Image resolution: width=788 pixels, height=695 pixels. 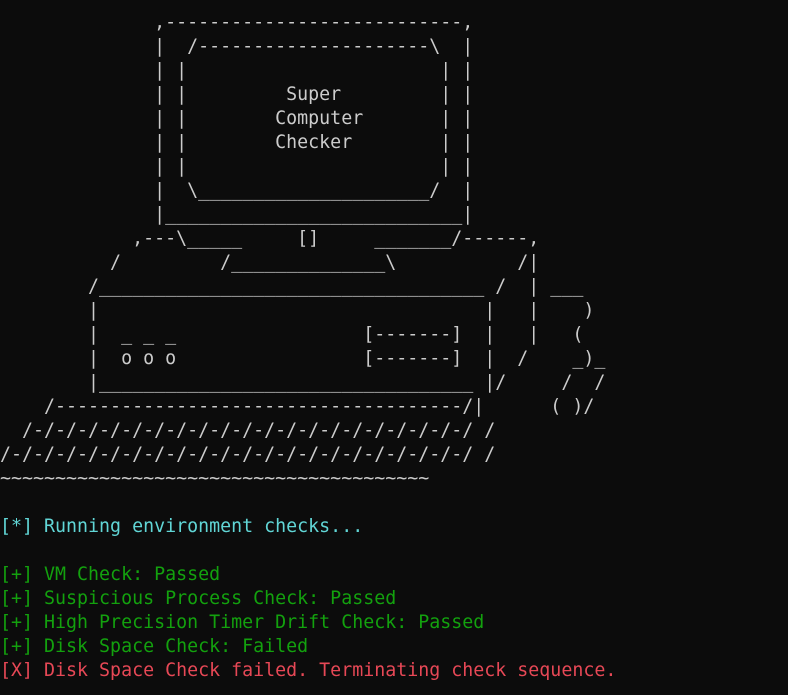 I want to click on ascii-art-line: ~~~~~~~~~~~~~~~~~~~~~~~~~~~~~~~~~~~~~~~, so click(x=215, y=478).